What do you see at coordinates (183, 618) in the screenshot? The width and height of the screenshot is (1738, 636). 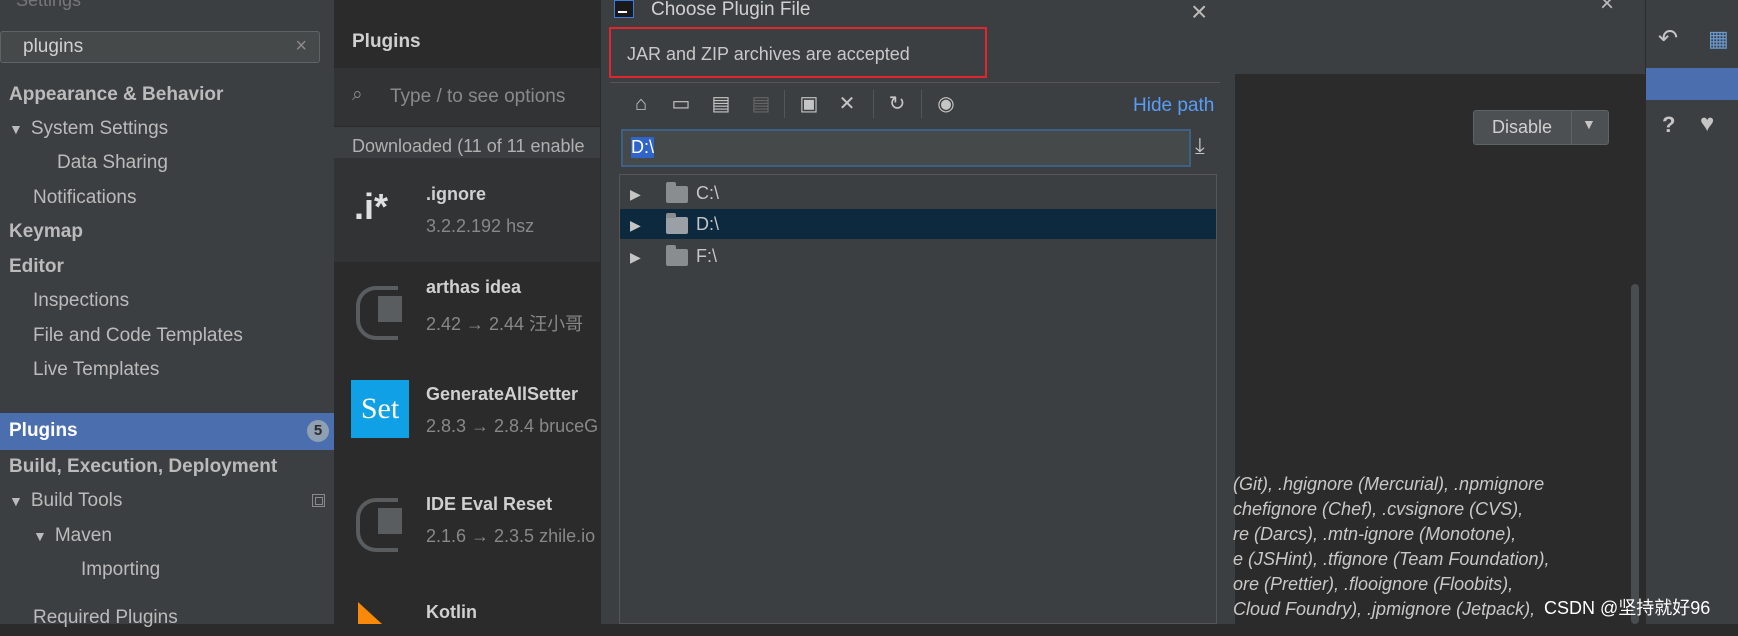 I see `tree-item-required-plugins: Required Plugins` at bounding box center [183, 618].